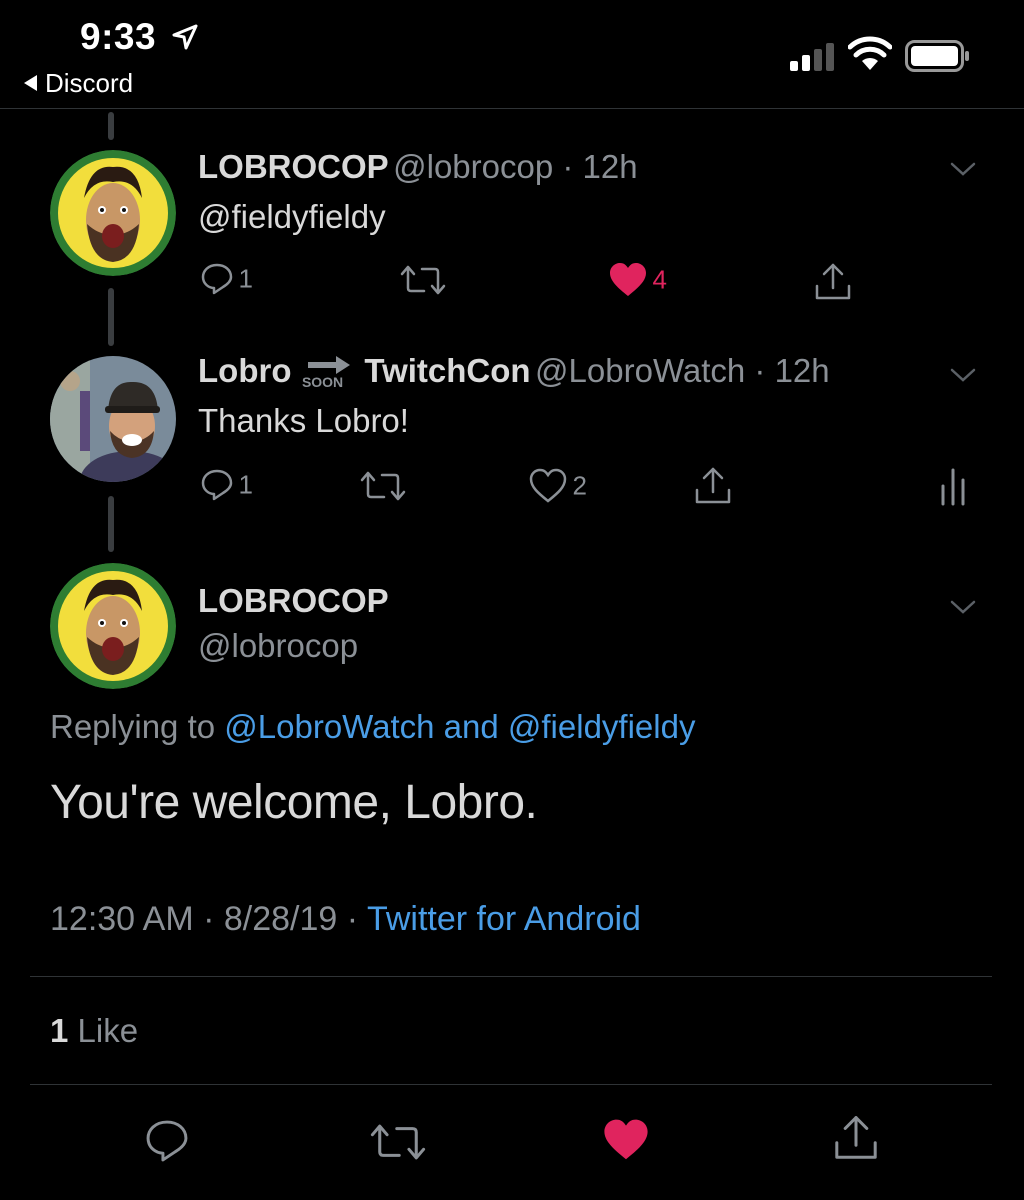  Describe the element at coordinates (292, 217) in the screenshot. I see `tweet-text: @fieldyfieldy` at that location.